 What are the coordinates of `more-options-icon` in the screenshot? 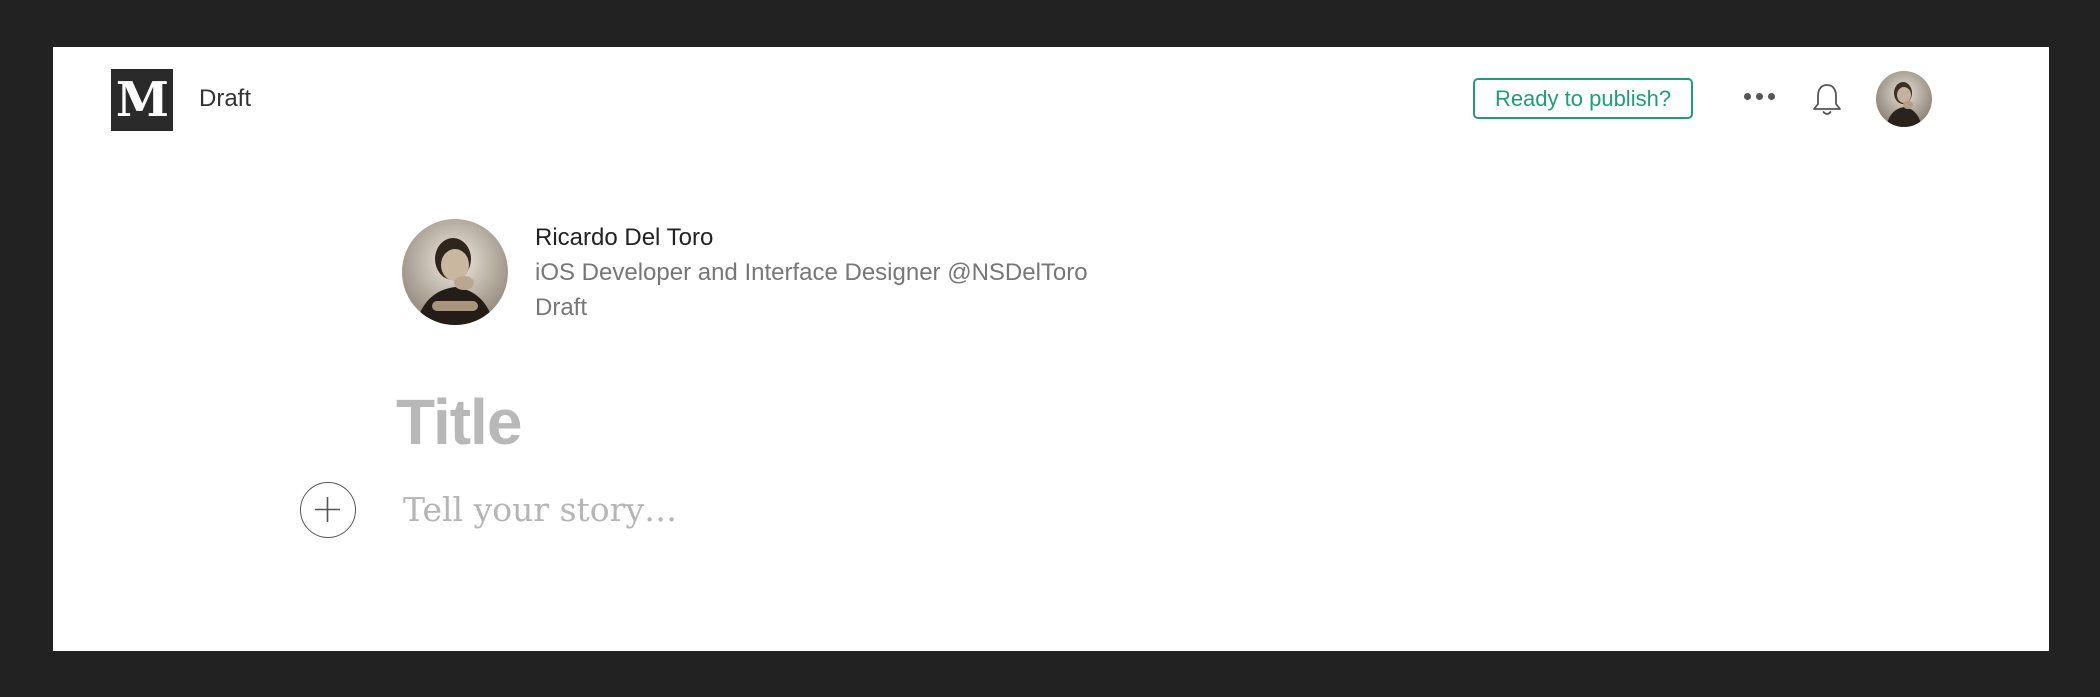 It's located at (1759, 96).